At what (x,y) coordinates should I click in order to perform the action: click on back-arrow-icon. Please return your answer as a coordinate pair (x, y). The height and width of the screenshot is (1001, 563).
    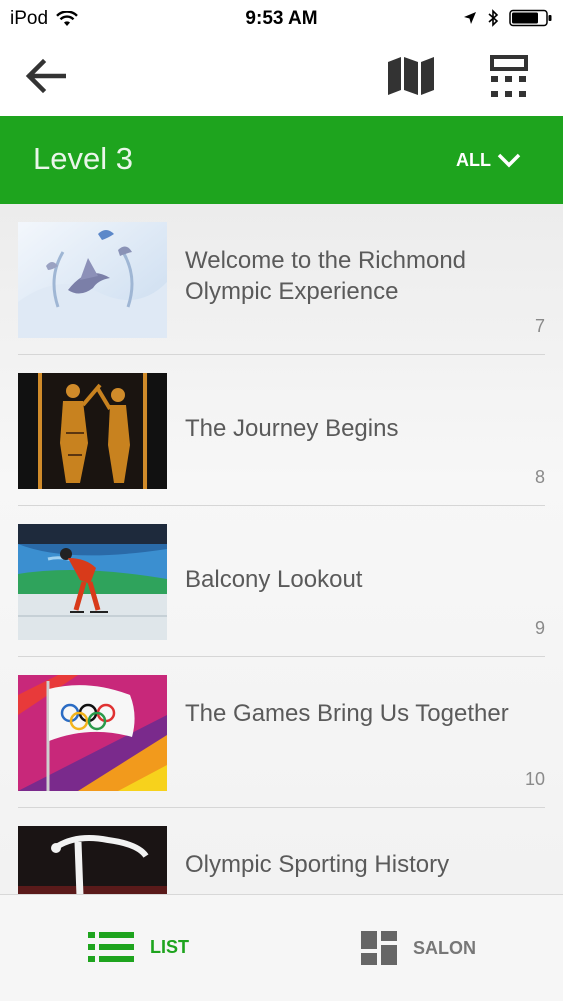
    Looking at the image, I should click on (45, 76).